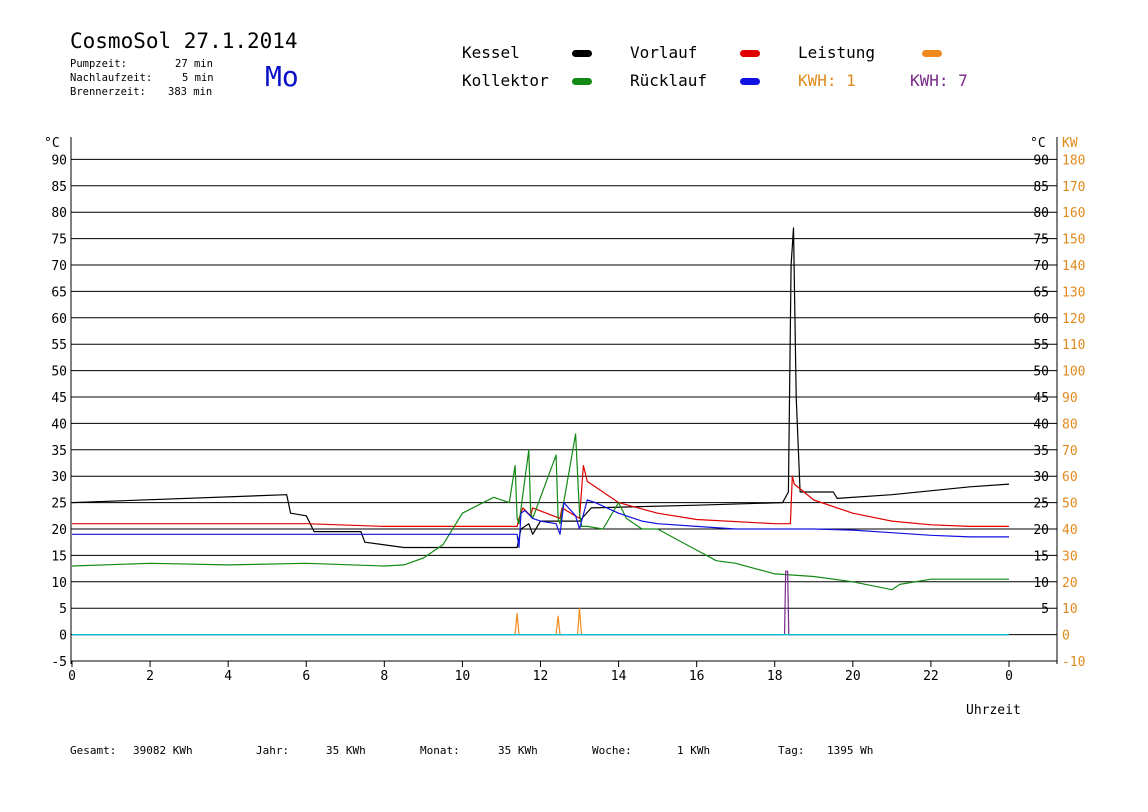  What do you see at coordinates (1041, 530) in the screenshot?
I see `y-tick-right-c: 20` at bounding box center [1041, 530].